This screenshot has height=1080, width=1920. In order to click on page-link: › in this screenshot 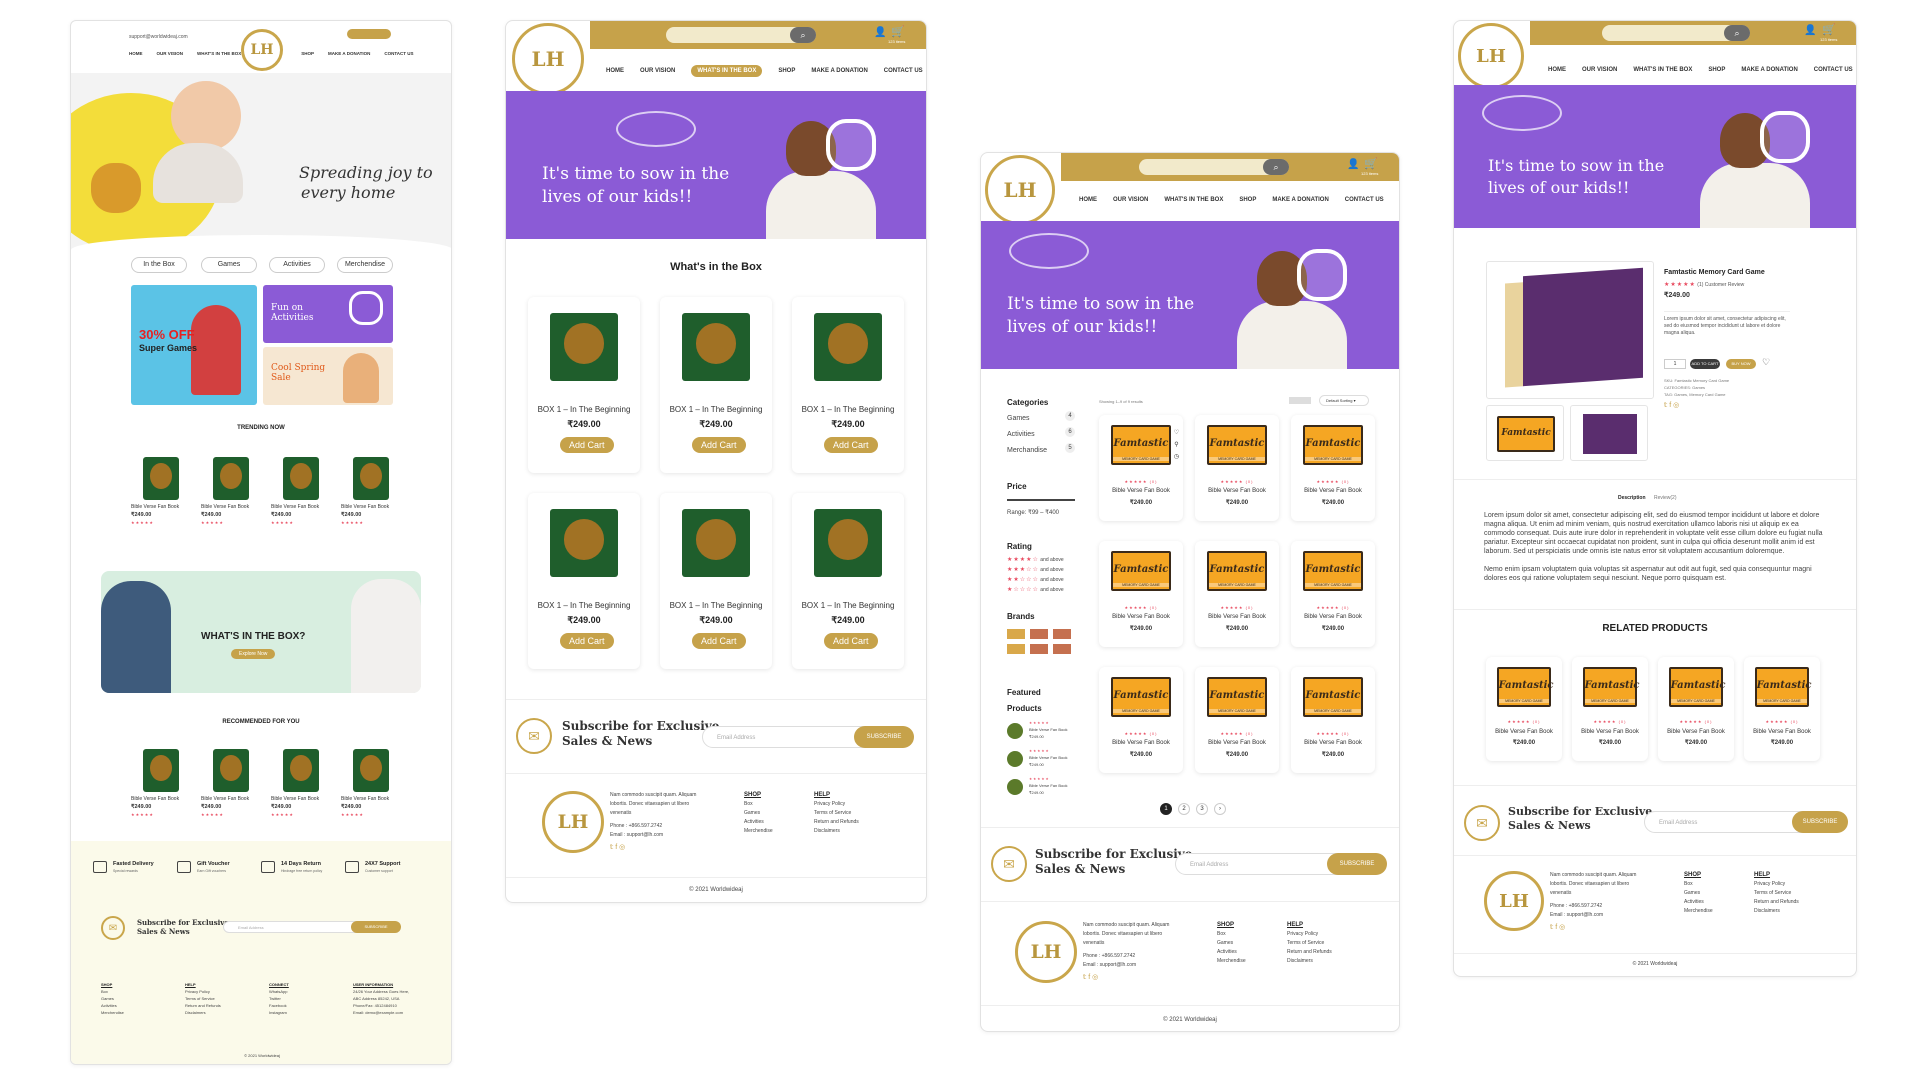, I will do `click(1220, 809)`.